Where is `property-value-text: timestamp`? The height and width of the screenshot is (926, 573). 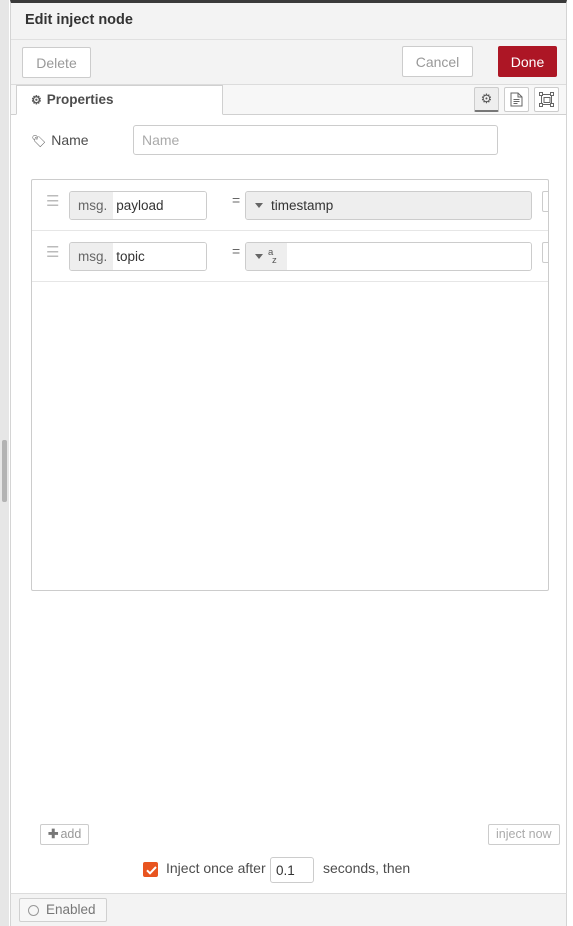
property-value-text: timestamp is located at coordinates (302, 205).